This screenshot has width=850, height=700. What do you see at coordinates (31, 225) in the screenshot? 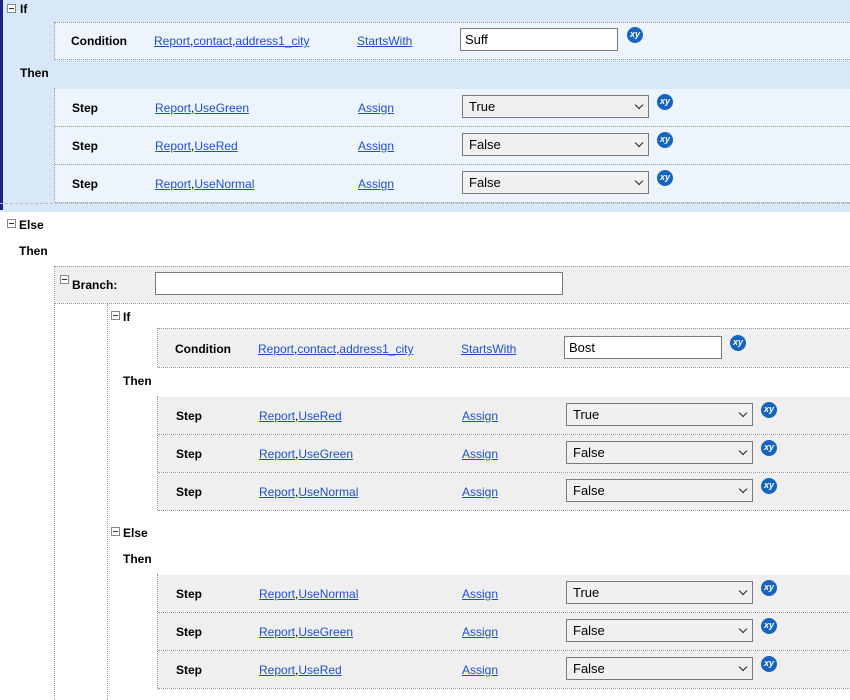
I see `outer-else-label: Else` at bounding box center [31, 225].